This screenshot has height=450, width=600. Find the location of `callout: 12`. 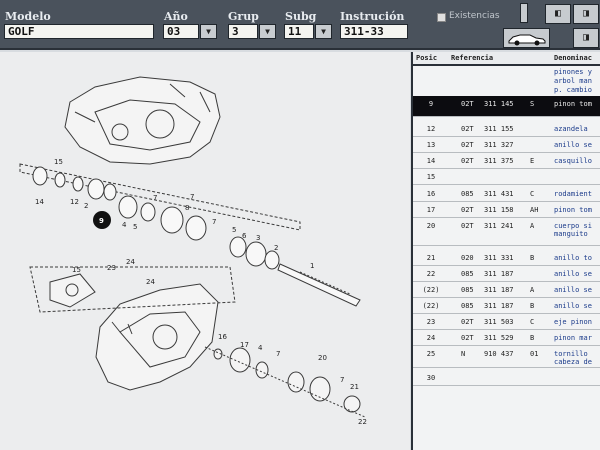

callout: 12 is located at coordinates (74, 202).